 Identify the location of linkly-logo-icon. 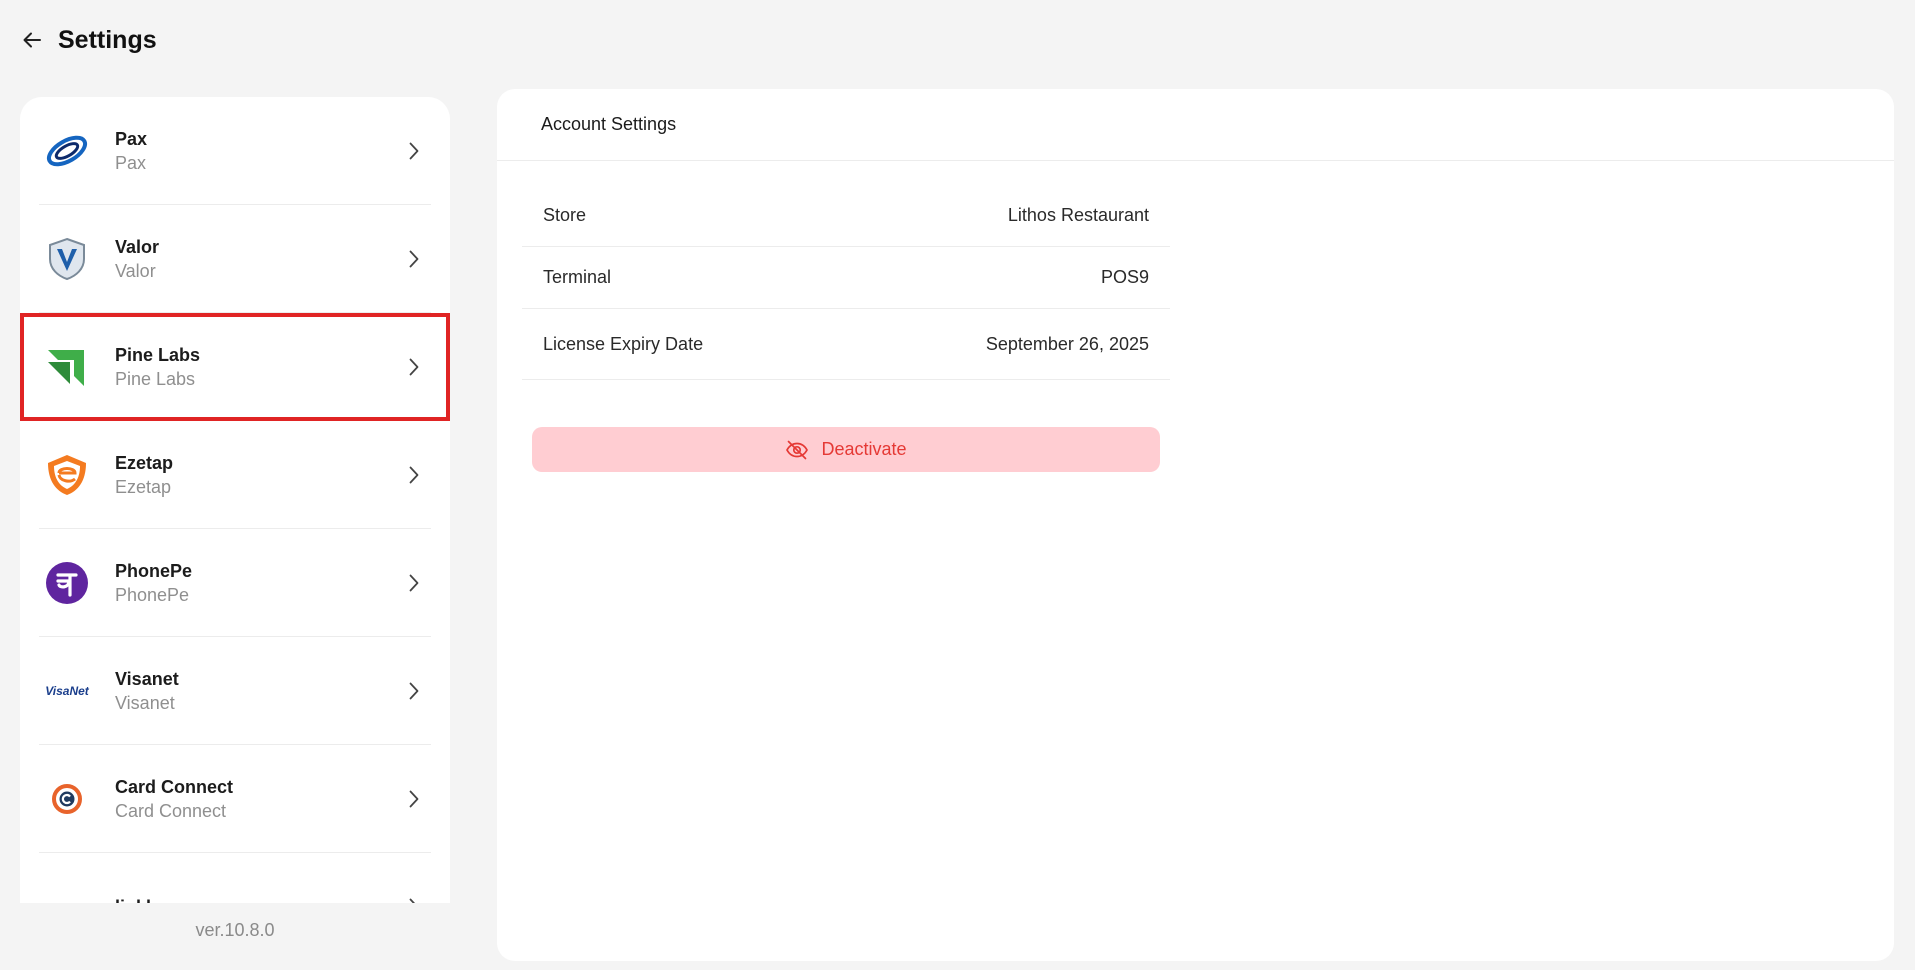
(67, 893).